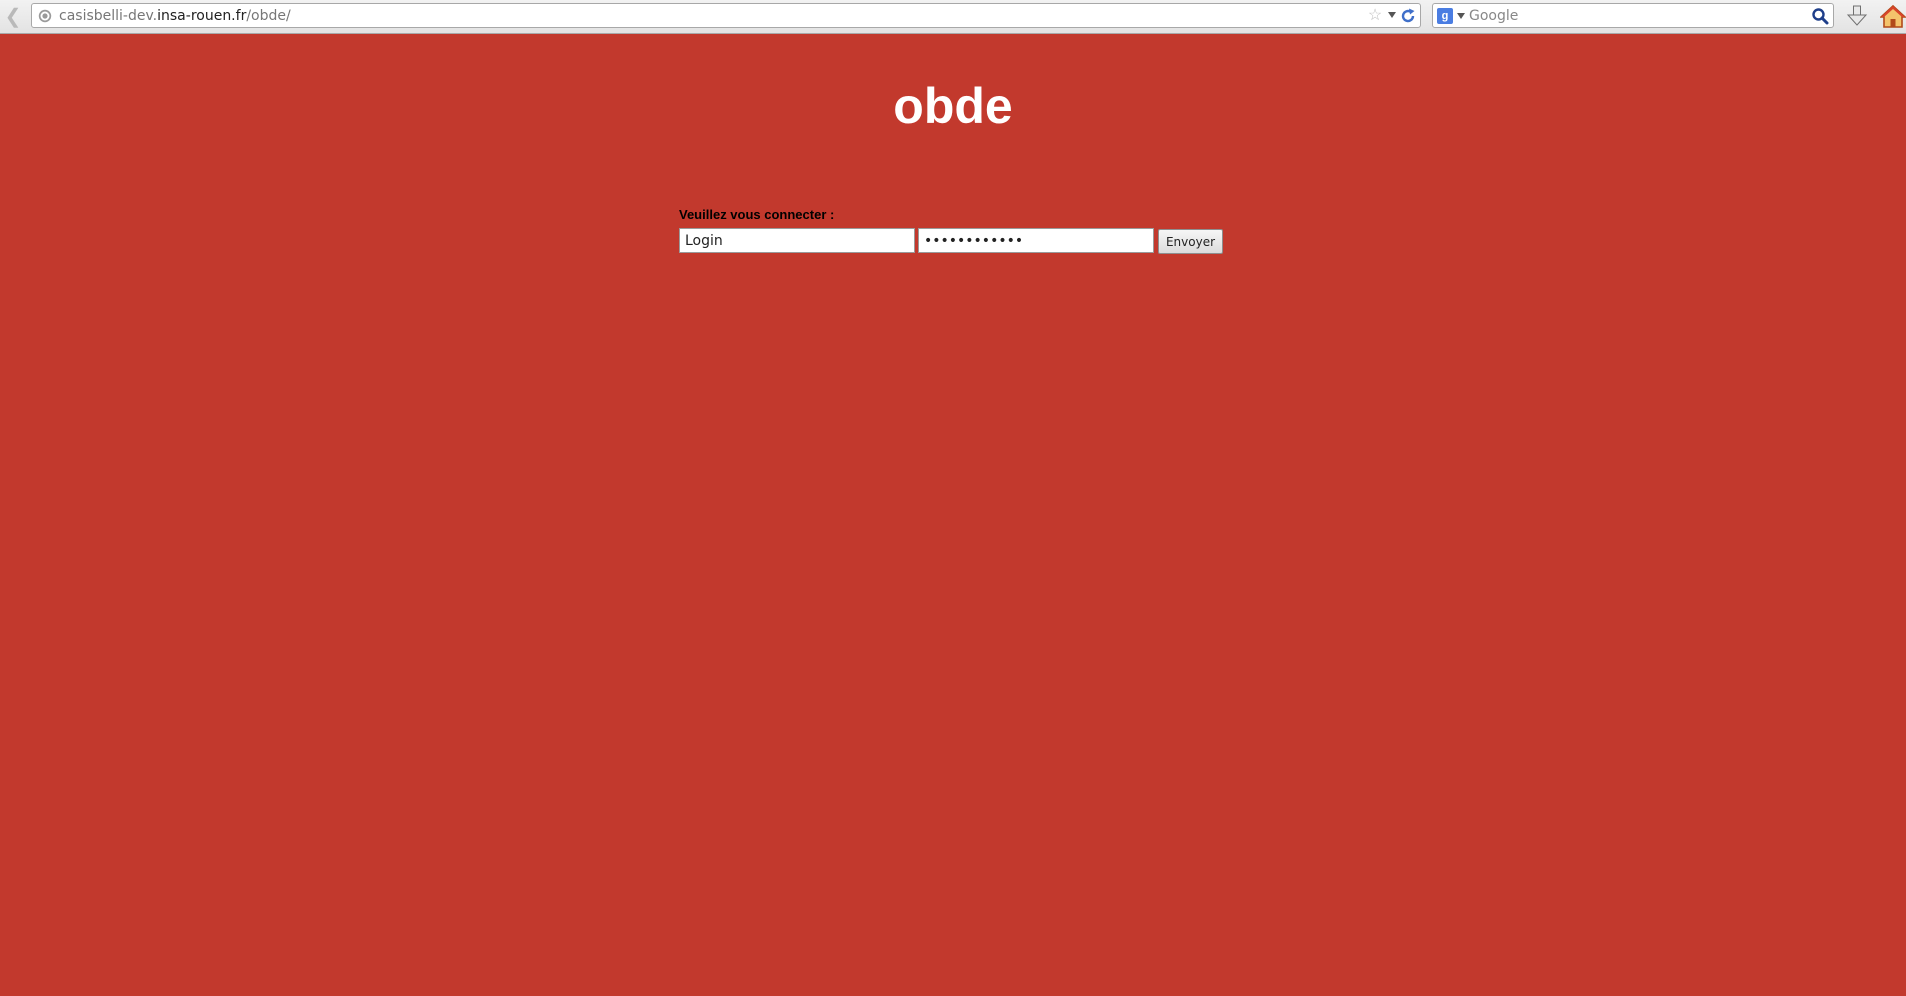 The height and width of the screenshot is (996, 1906). Describe the element at coordinates (108, 16) in the screenshot. I see `url-prefix: casisbelli-dev.` at that location.